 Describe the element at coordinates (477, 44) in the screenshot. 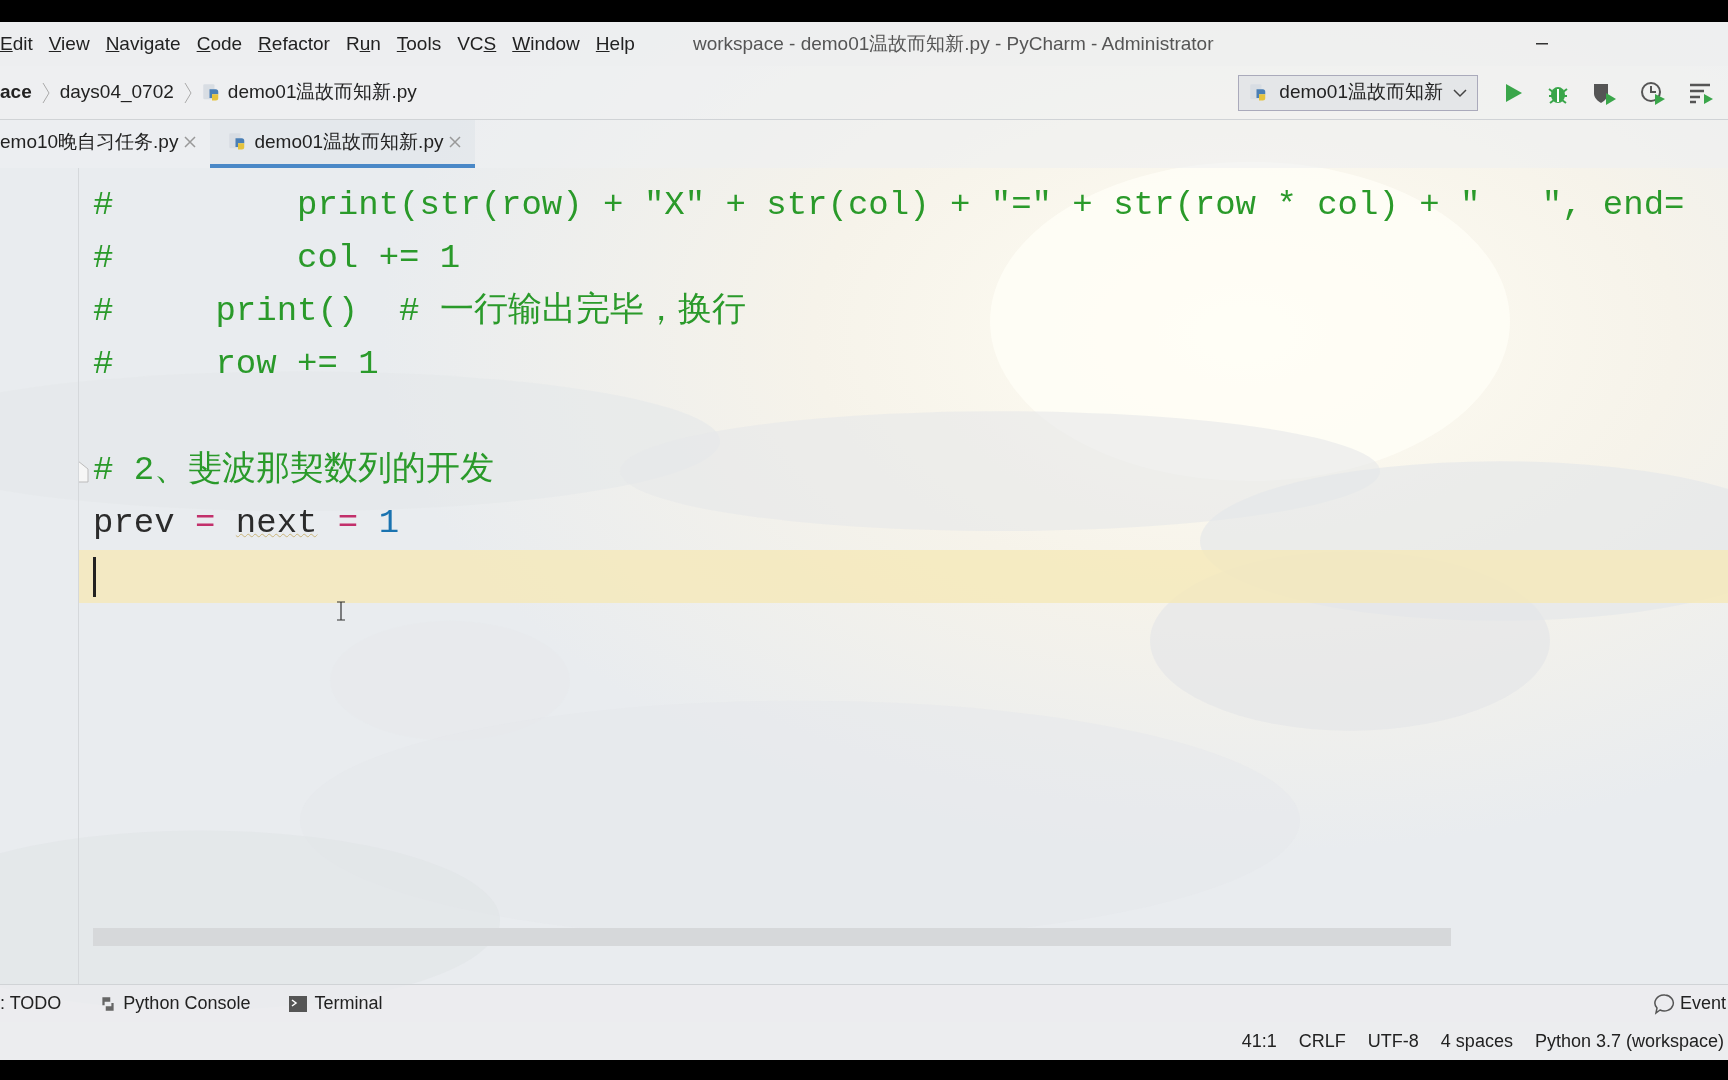

I see `menu-item: VCS` at that location.